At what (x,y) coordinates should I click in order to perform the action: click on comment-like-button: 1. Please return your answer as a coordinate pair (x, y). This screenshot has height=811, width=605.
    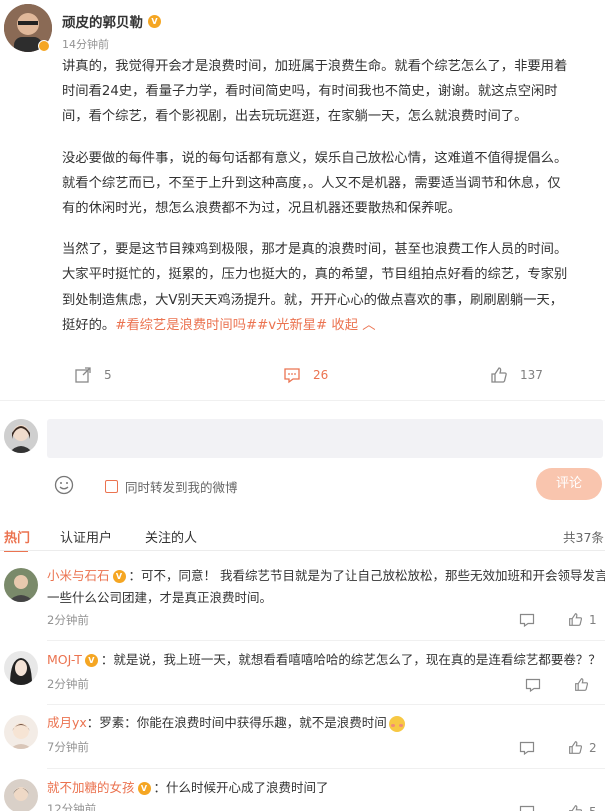
    Looking at the image, I should click on (582, 619).